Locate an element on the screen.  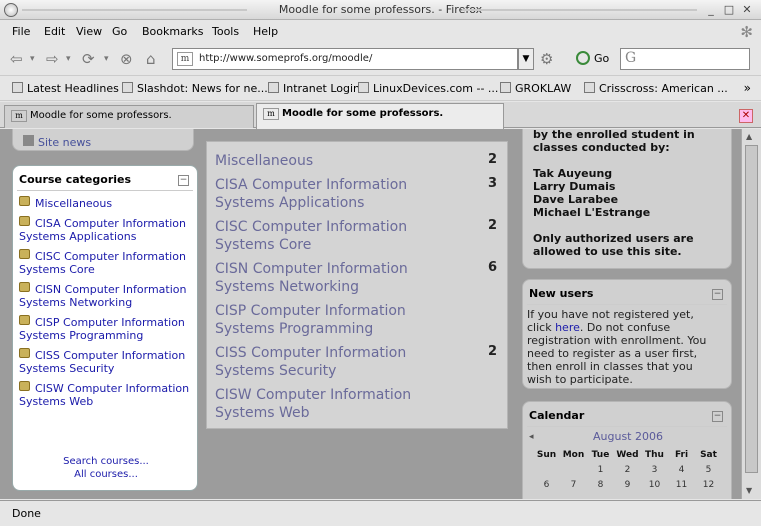
category-row-link: CISW Computer Information Systems Web is located at coordinates (335, 404).